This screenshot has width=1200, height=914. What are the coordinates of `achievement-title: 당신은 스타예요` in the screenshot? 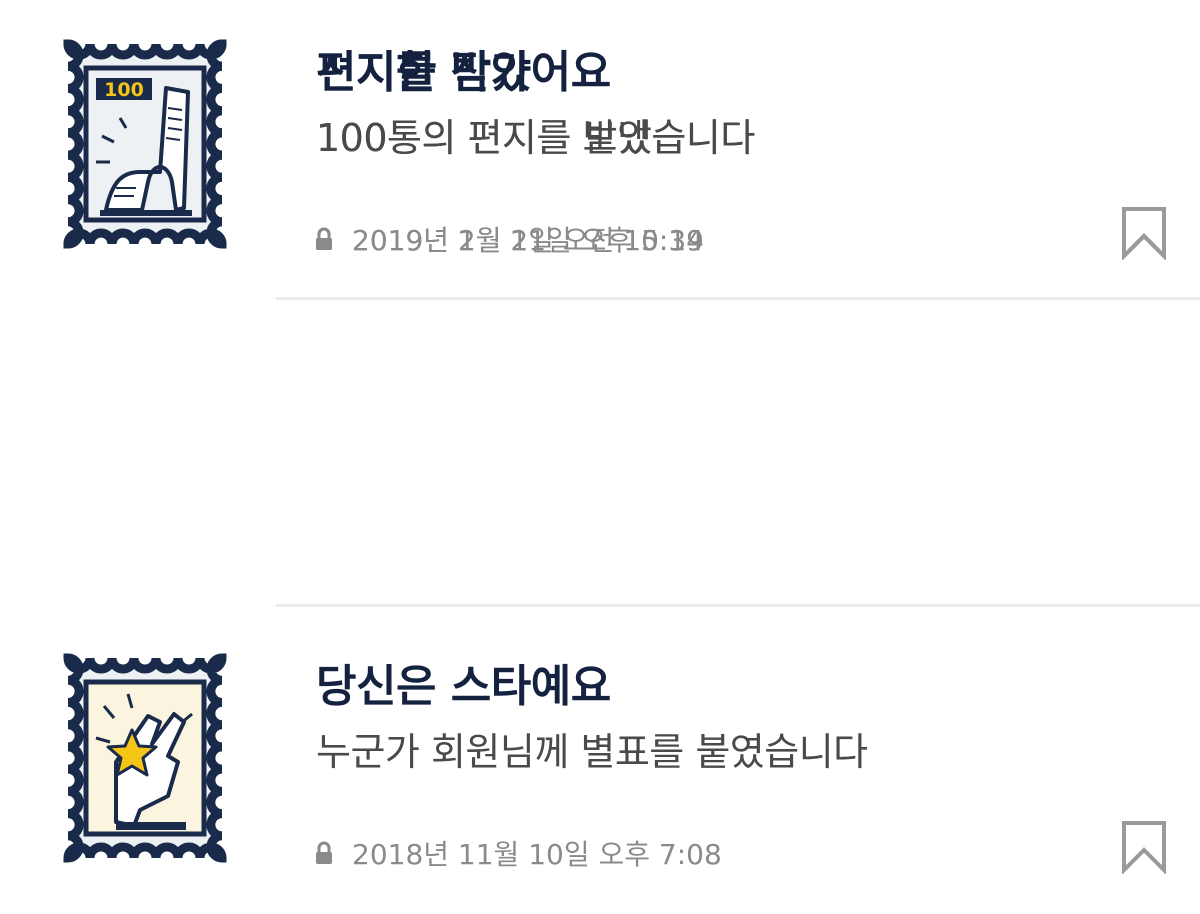 It's located at (463, 686).